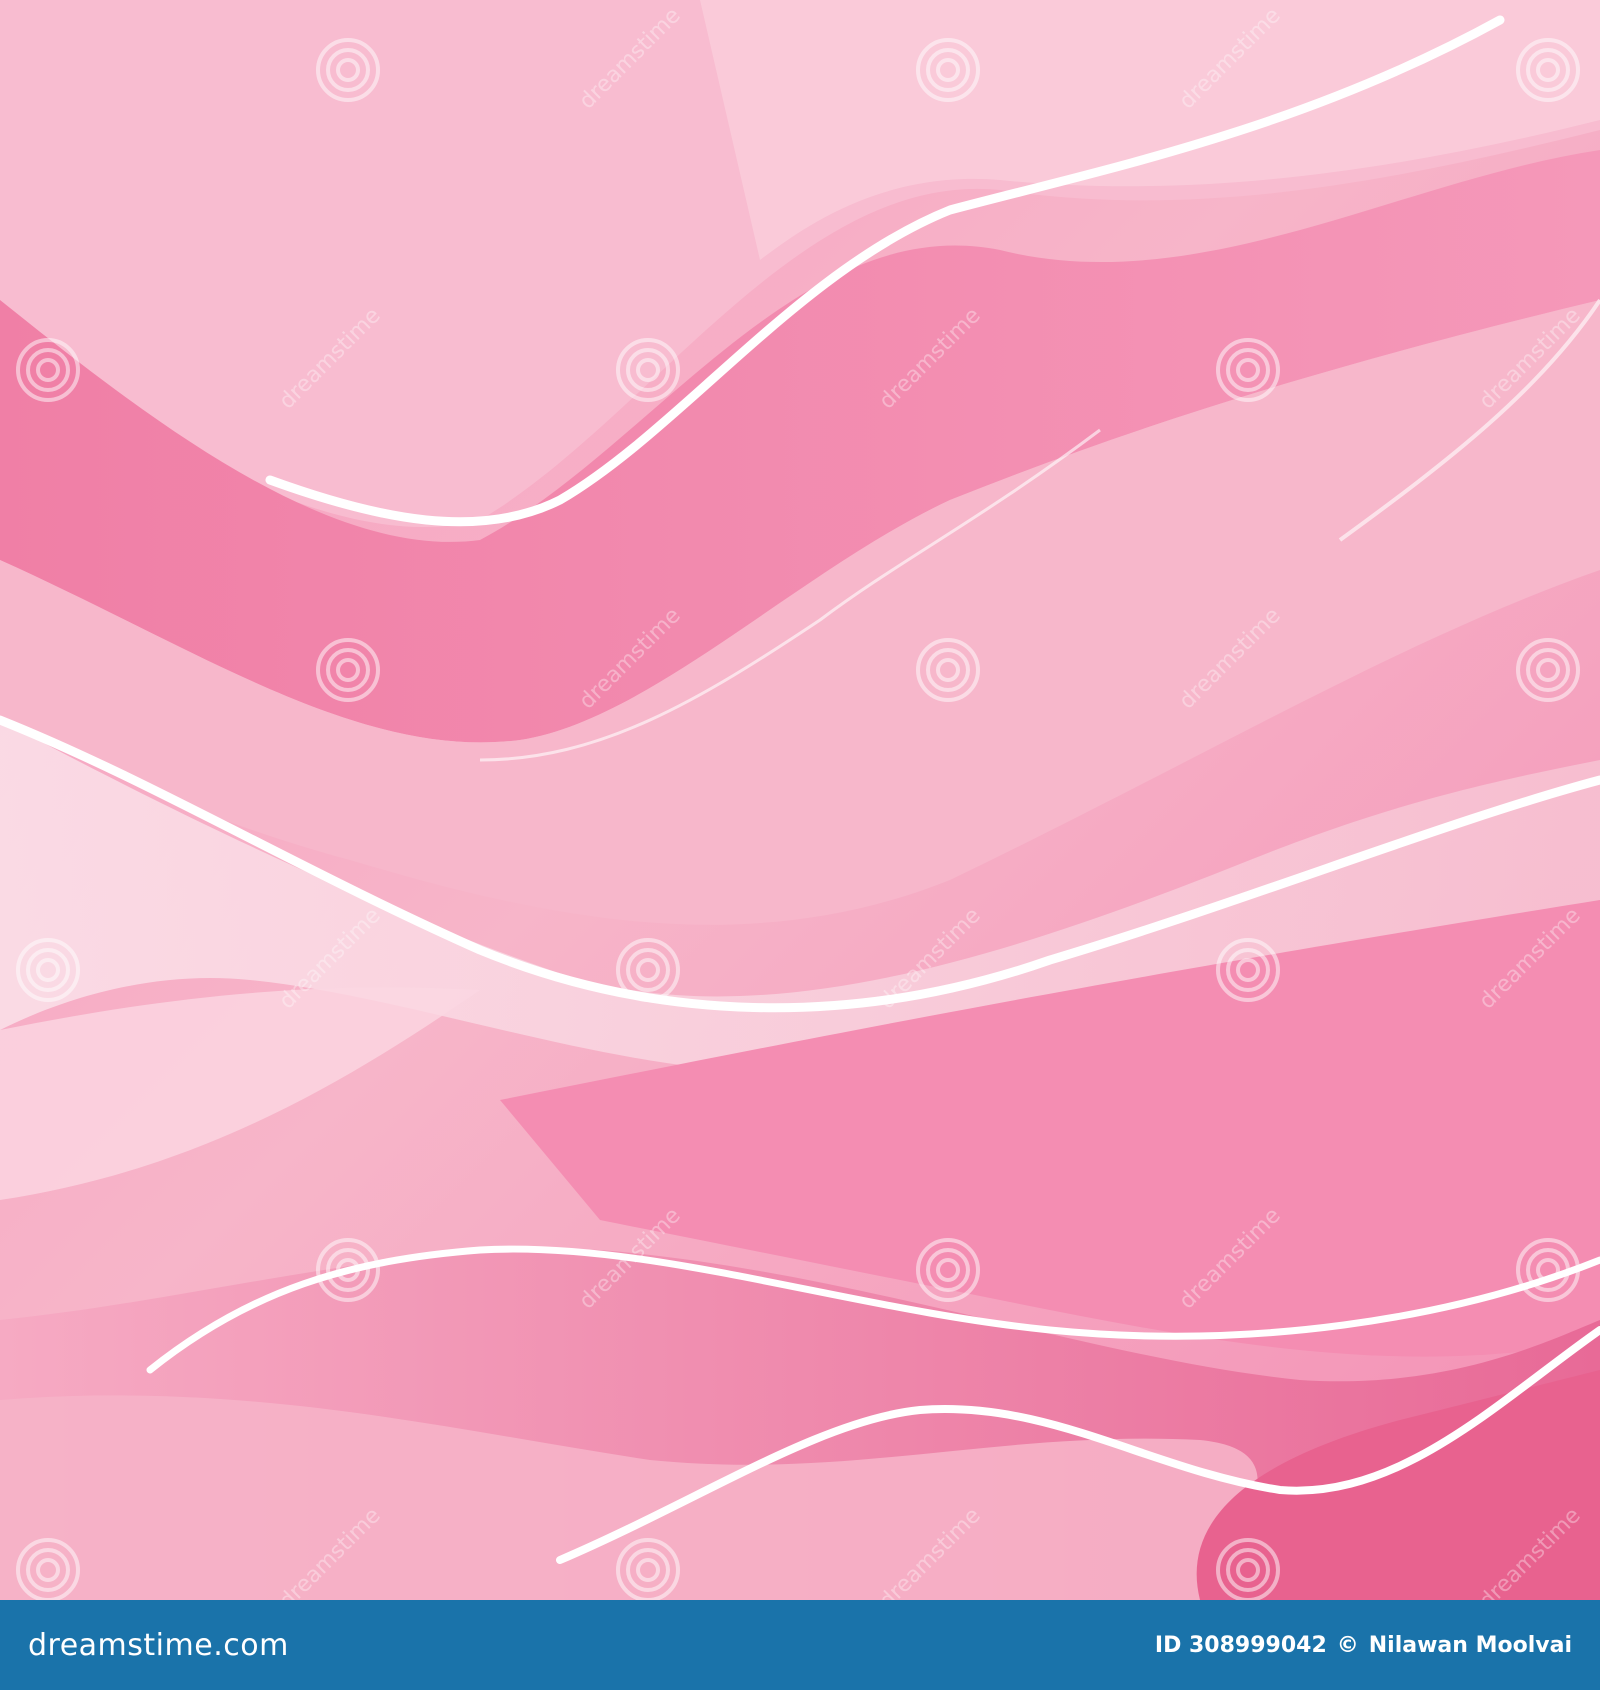 This screenshot has height=1690, width=1600. Describe the element at coordinates (1363, 1645) in the screenshot. I see `footer-credit: ID 308999042 © Nilawan Moolvai` at that location.